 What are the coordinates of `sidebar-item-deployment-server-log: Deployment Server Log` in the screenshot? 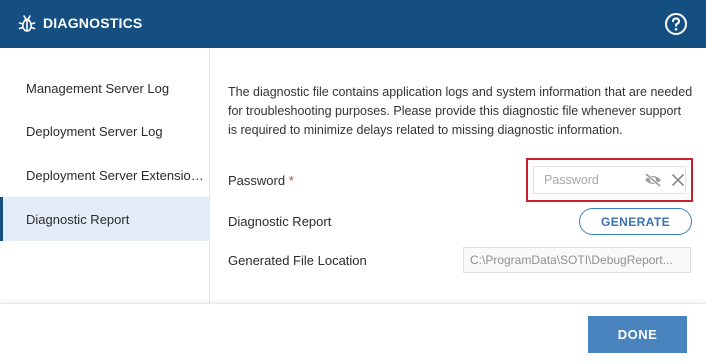 It's located at (105, 131).